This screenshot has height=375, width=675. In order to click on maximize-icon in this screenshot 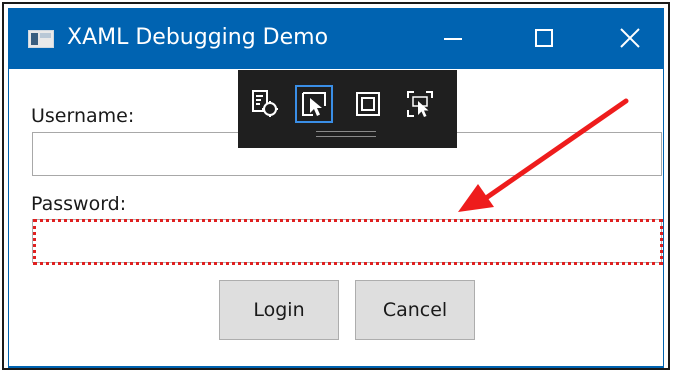, I will do `click(544, 38)`.